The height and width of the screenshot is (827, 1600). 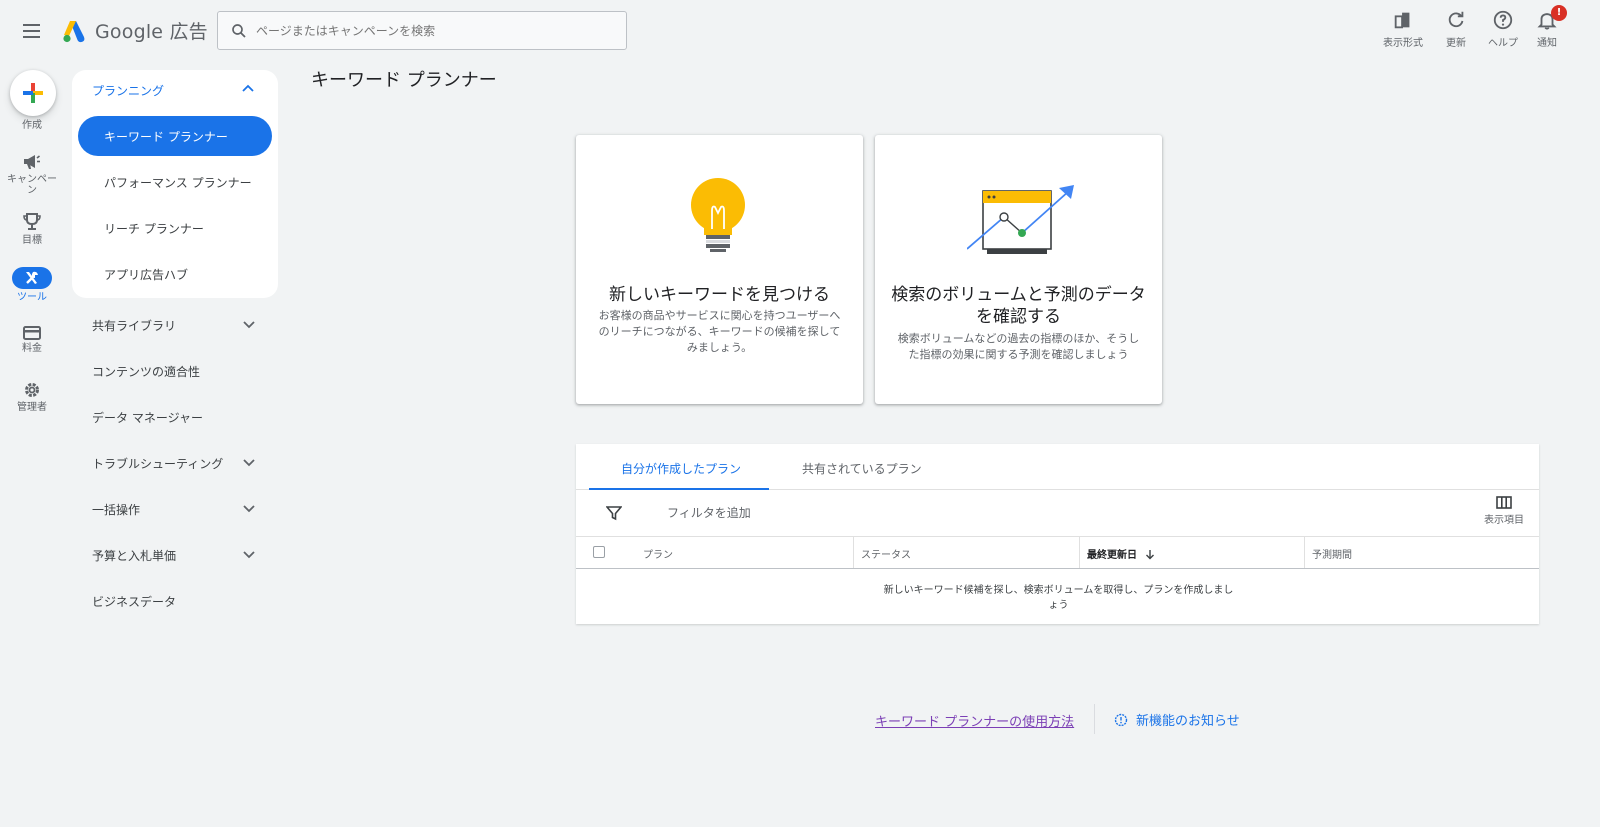 I want to click on logo-text: Google 広告, so click(x=151, y=32).